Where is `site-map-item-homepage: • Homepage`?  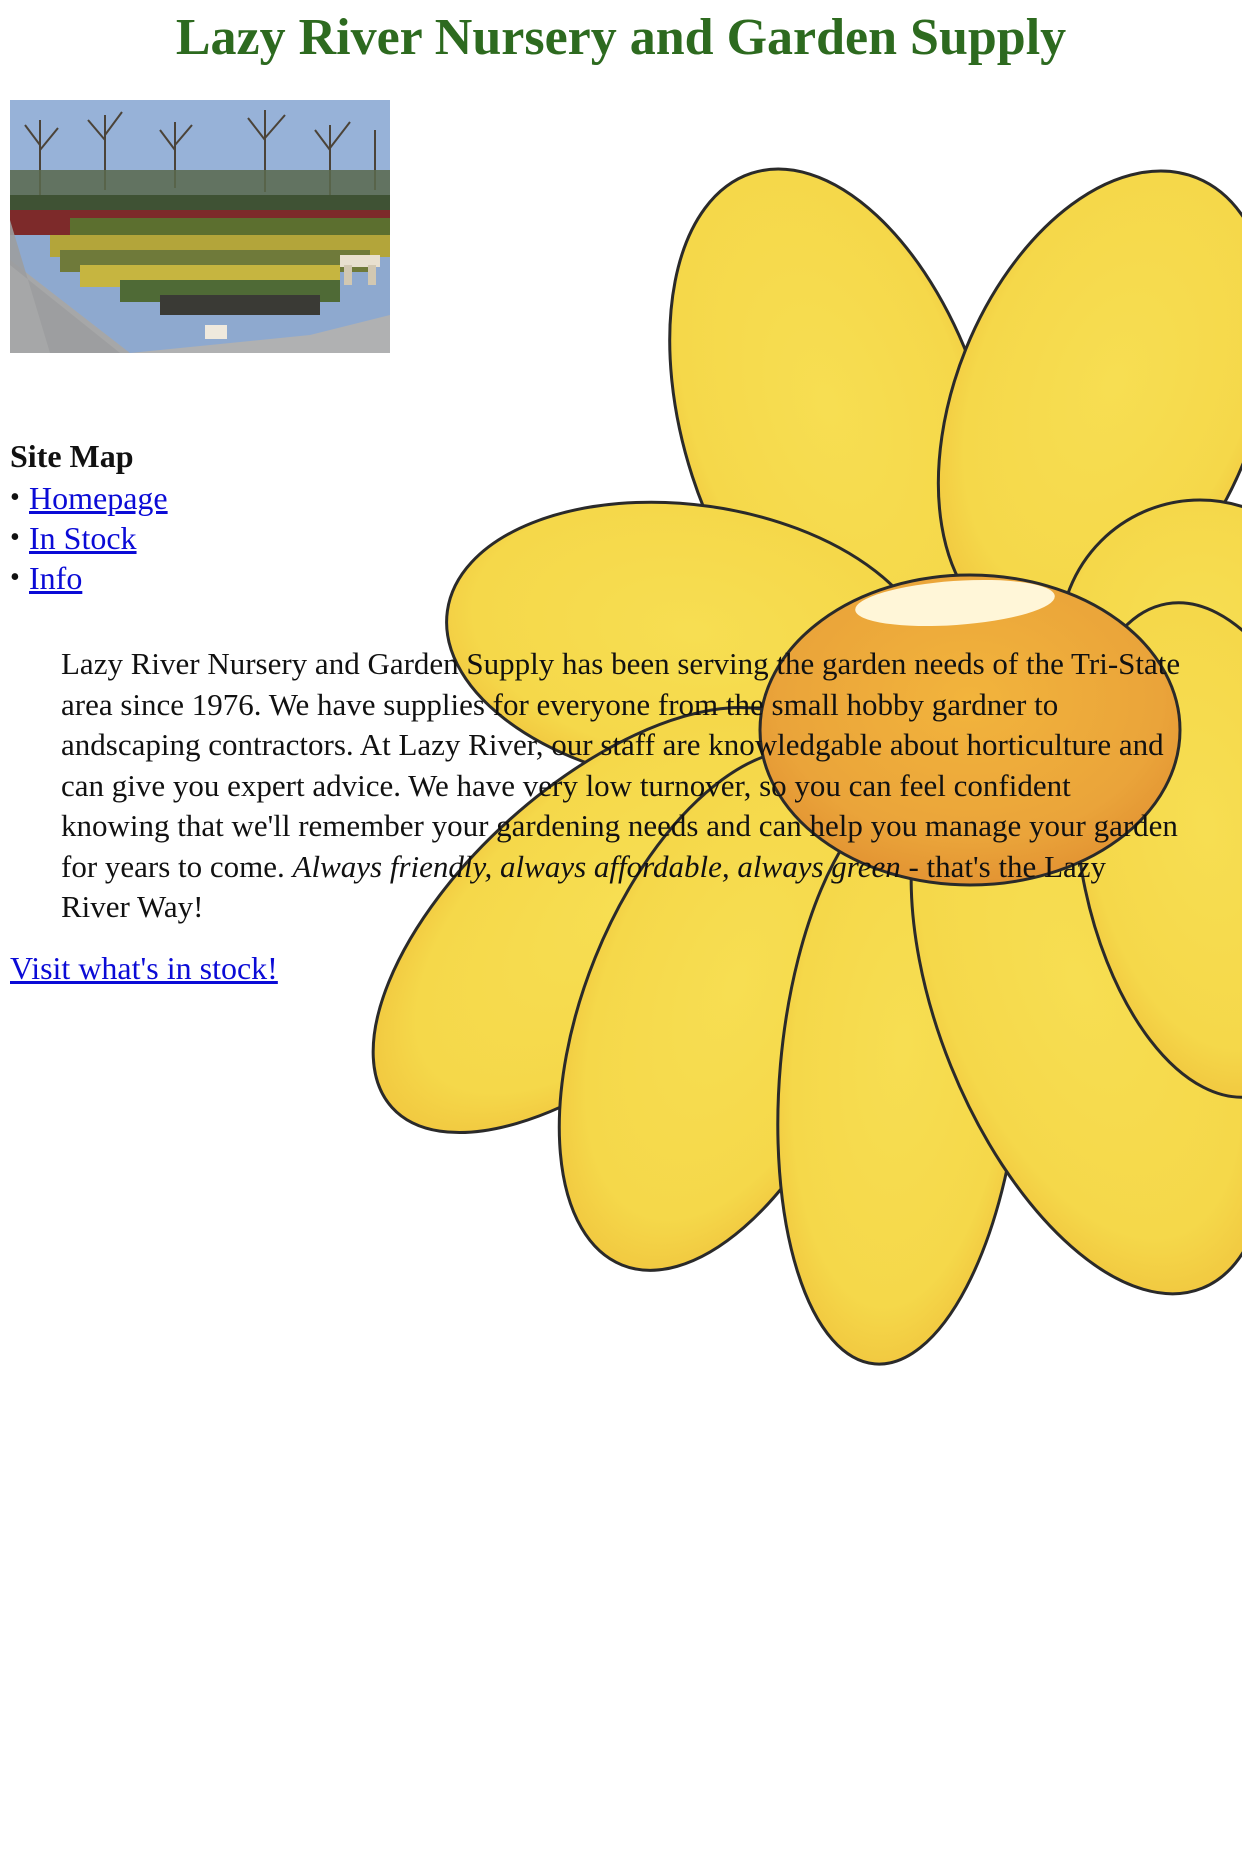
site-map-item-homepage: • Homepage is located at coordinates (89, 498).